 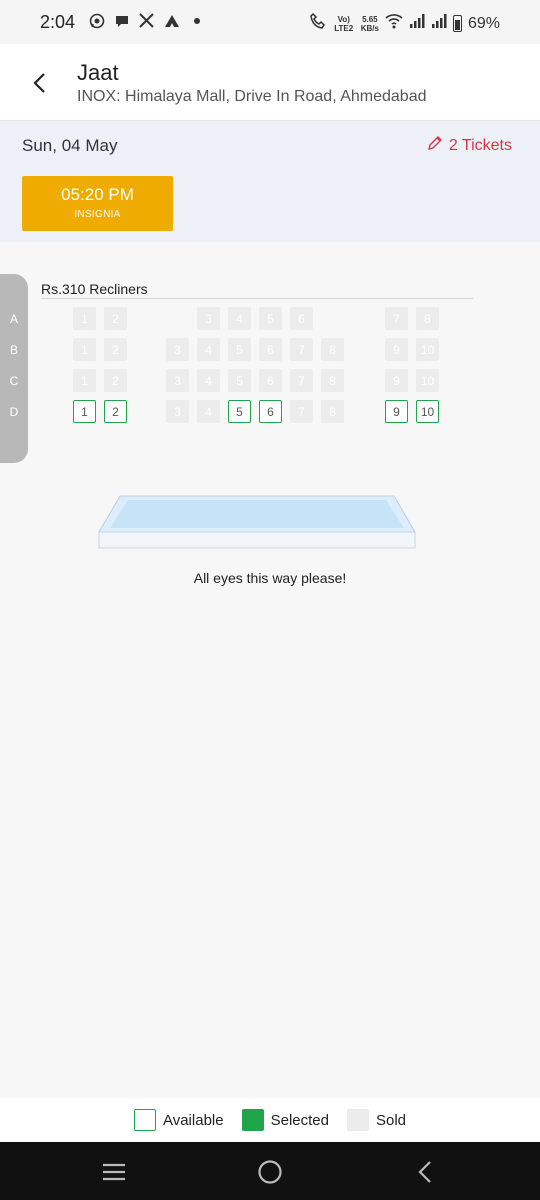 I want to click on showtime-chip: 05:20 PM INSIGNIA, so click(x=97, y=203).